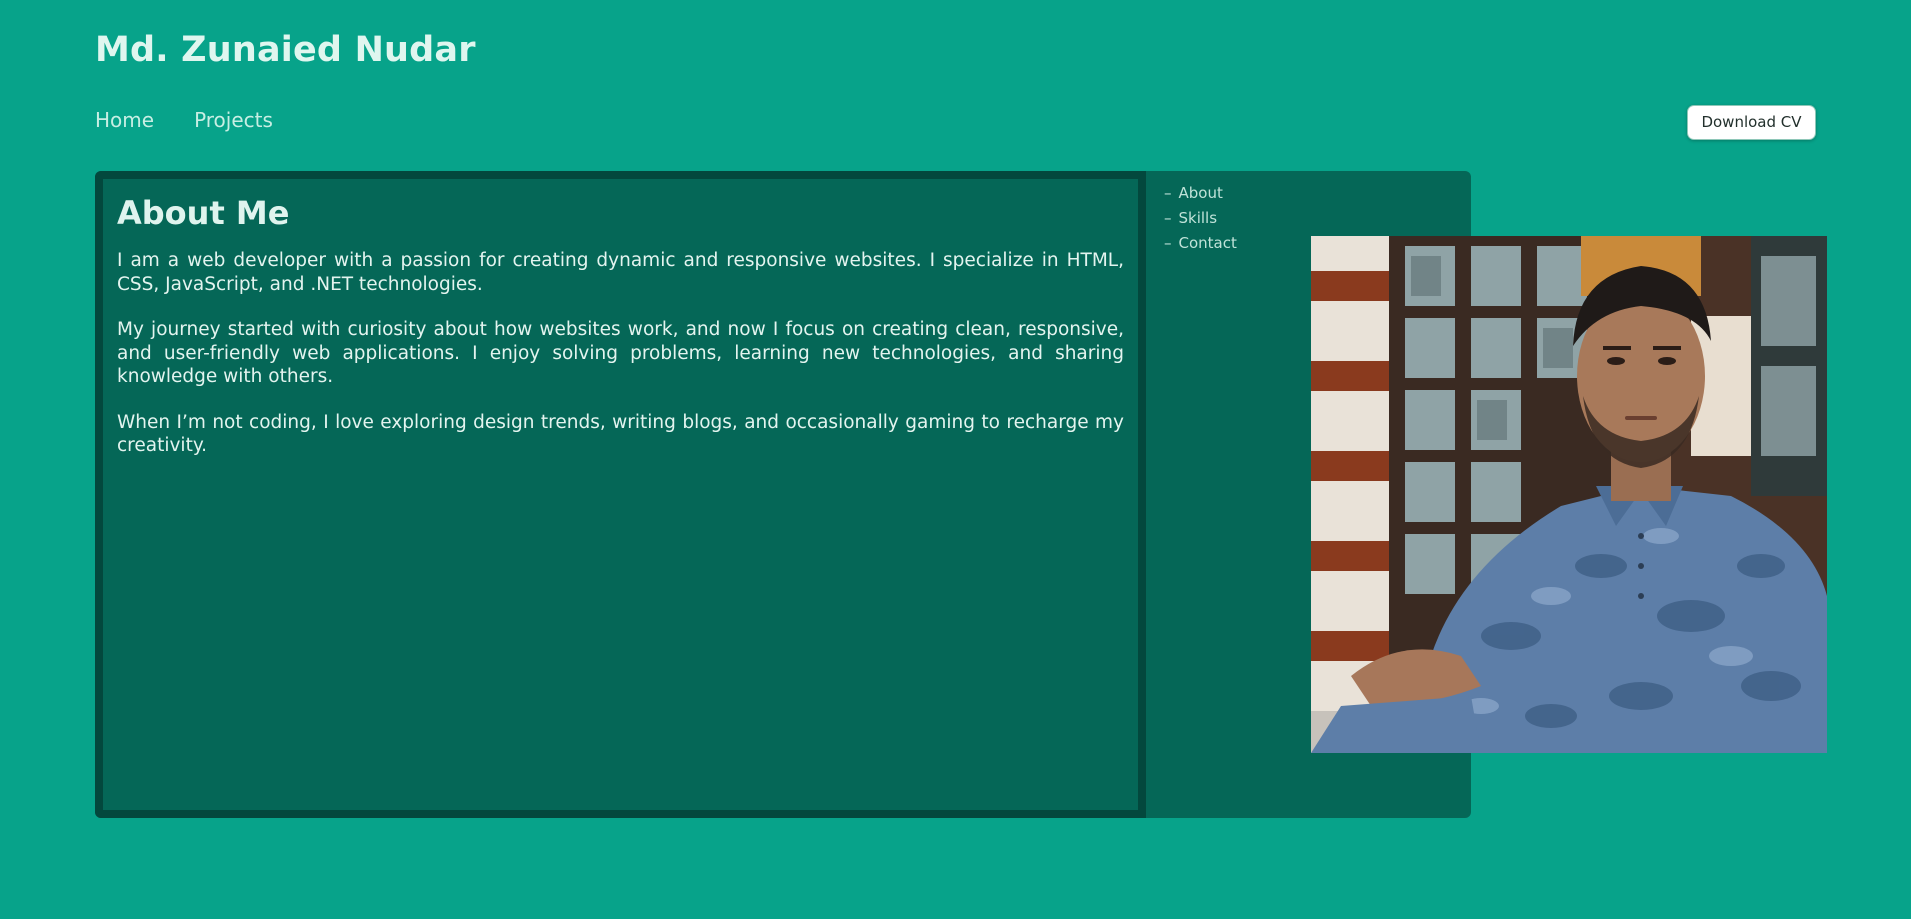  What do you see at coordinates (184, 120) in the screenshot?
I see `main-nav: Home Projects` at bounding box center [184, 120].